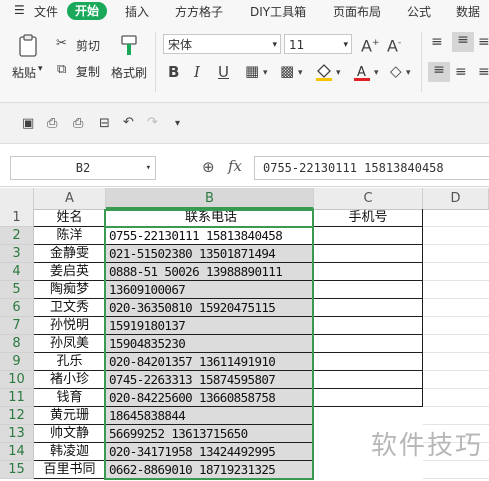 The image size is (489, 481). What do you see at coordinates (210, 362) in the screenshot?
I see `cell-b: 020-84201357 13611491910` at bounding box center [210, 362].